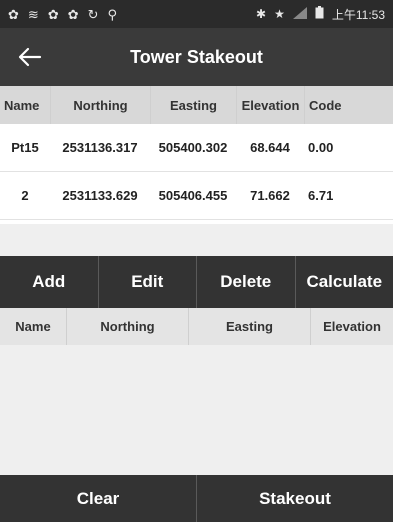  I want to click on cell-name: Pt15, so click(25, 147).